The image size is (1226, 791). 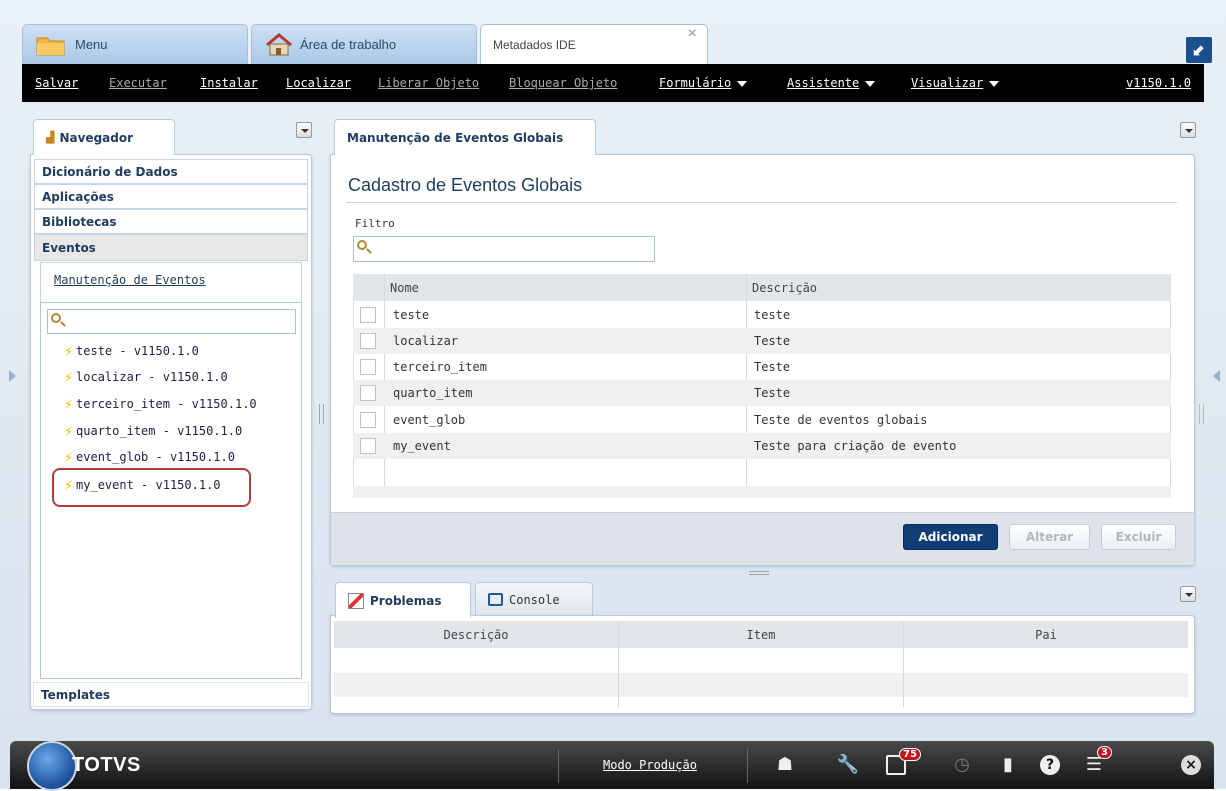 I want to click on table-row: my_event Teste para criação de evento, so click(x=762, y=446).